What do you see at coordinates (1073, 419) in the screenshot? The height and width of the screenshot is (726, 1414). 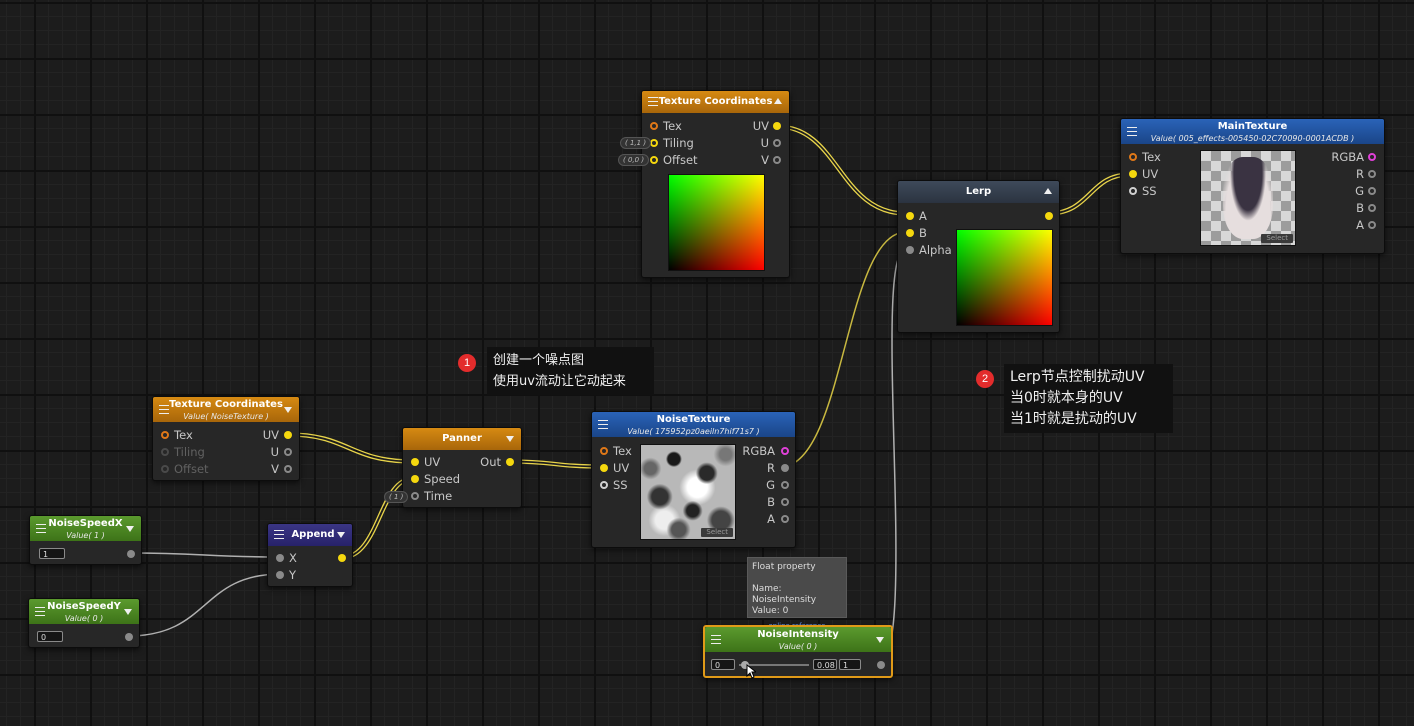 I see `callout-line: 当1时就是扰动的UV` at bounding box center [1073, 419].